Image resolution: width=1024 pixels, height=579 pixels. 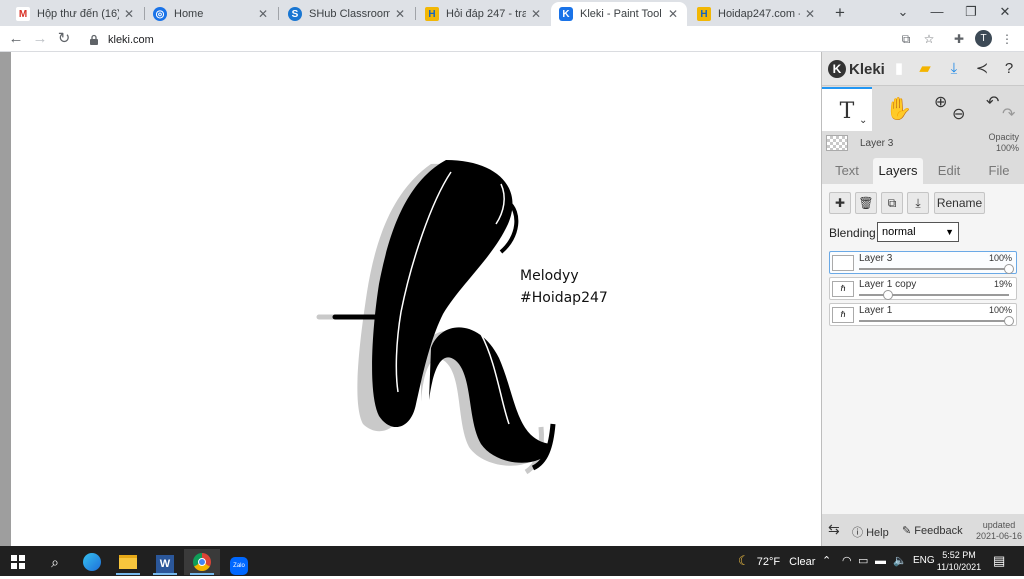 What do you see at coordinates (918, 203) in the screenshot?
I see `merge-layer-button: ⤓` at bounding box center [918, 203].